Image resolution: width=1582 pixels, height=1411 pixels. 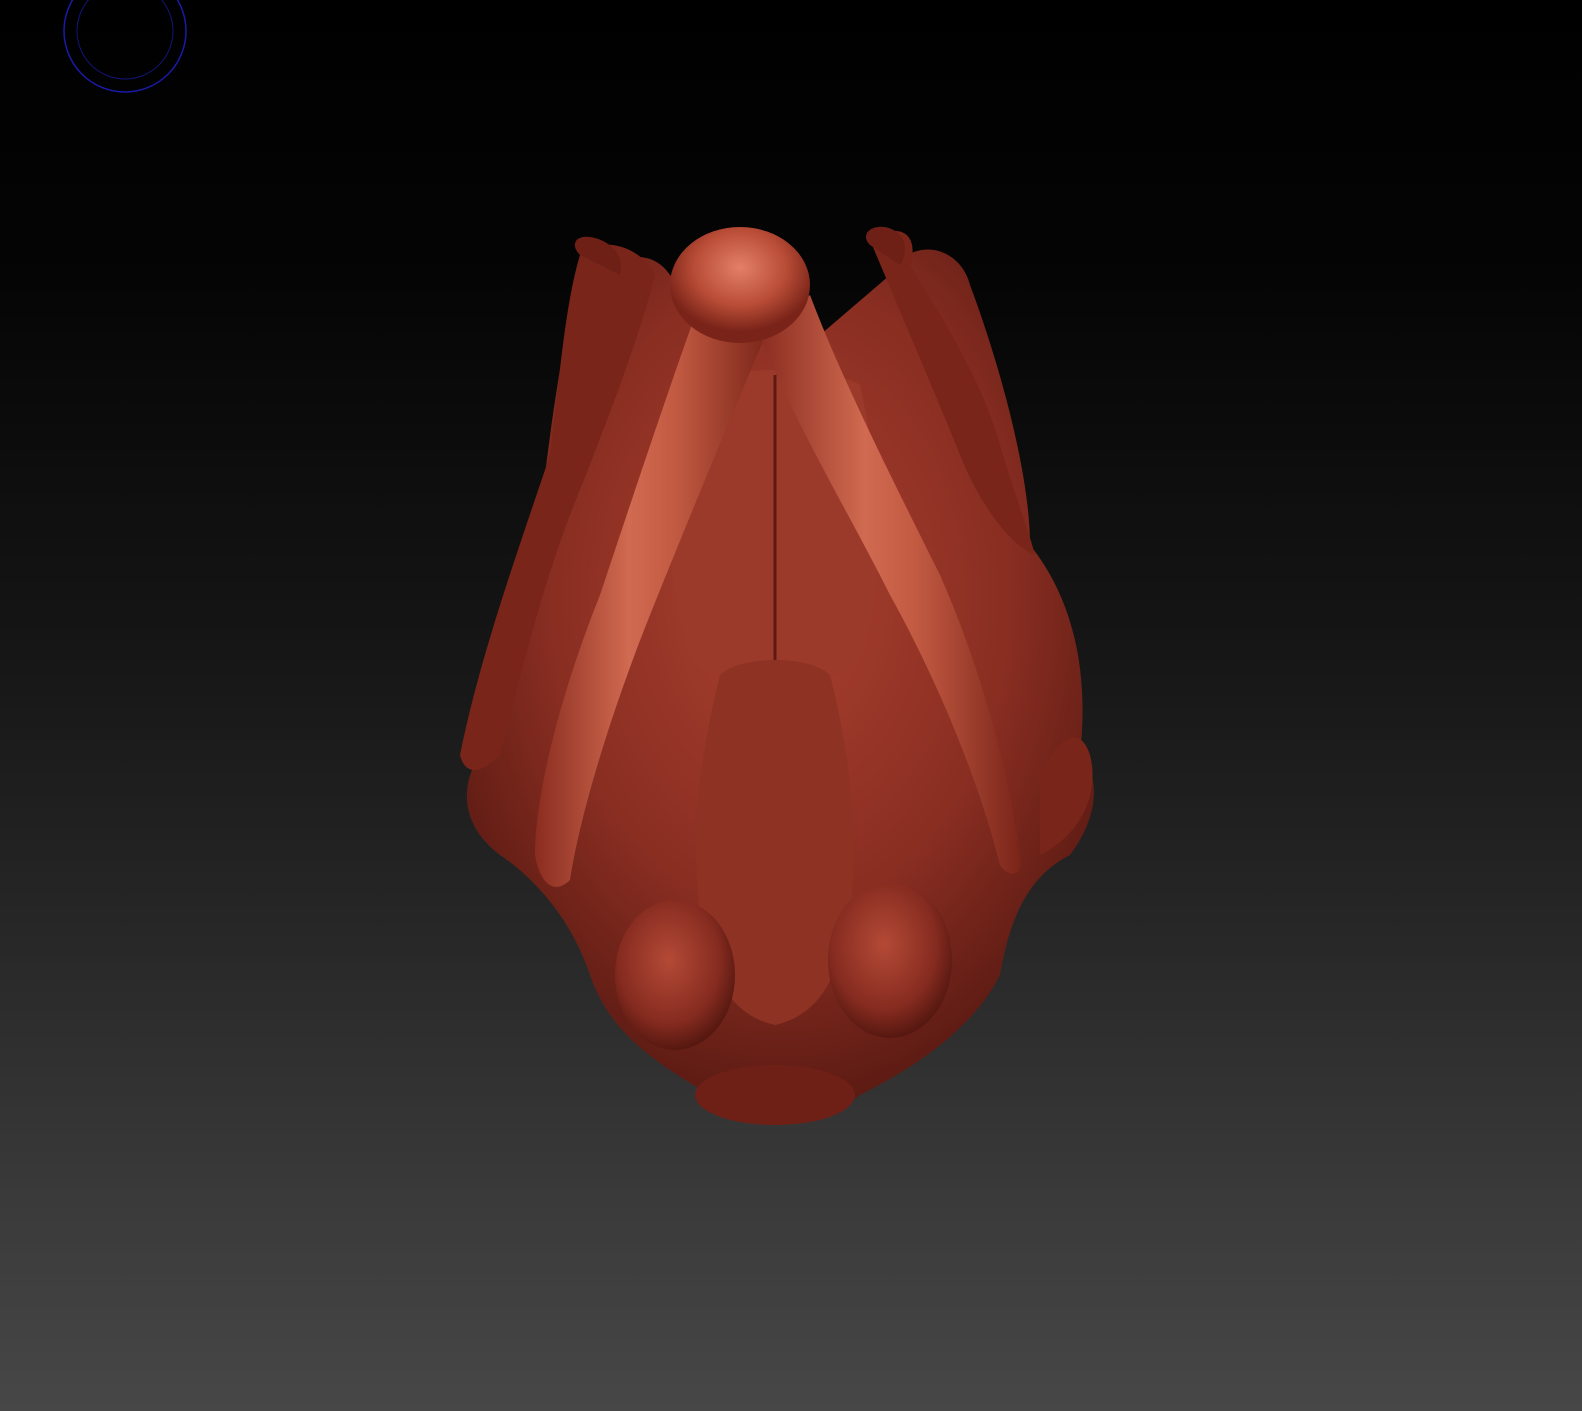 What do you see at coordinates (890, 960) in the screenshot?
I see `right-bulla` at bounding box center [890, 960].